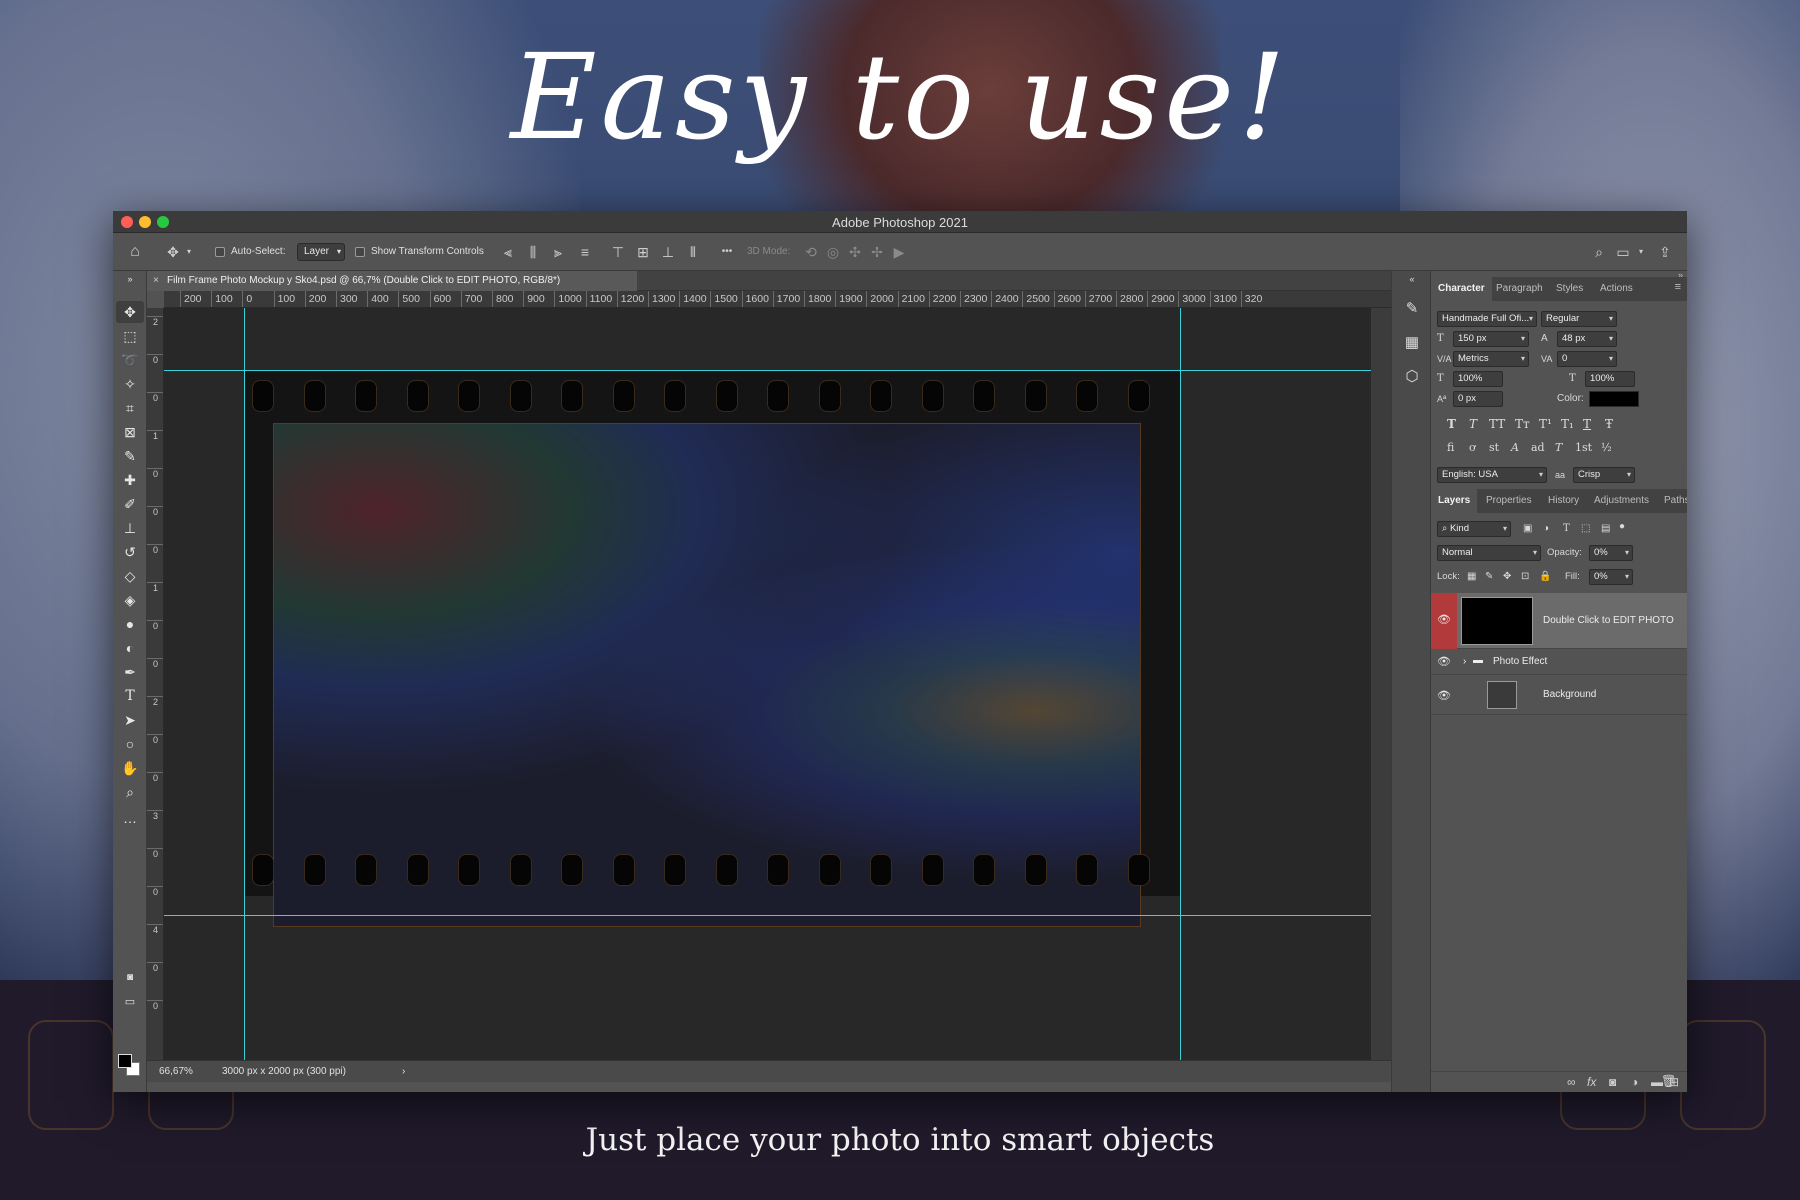 This screenshot has width=1800, height=1200. I want to click on align-left-icon: ⫷, so click(508, 252).